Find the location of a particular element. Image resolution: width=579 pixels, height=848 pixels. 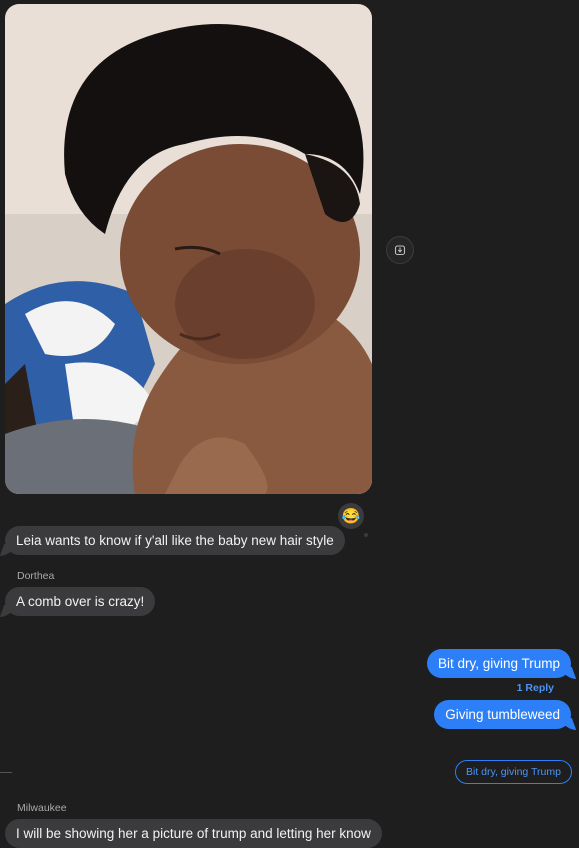

message-text: A comb over is crazy! is located at coordinates (80, 601).